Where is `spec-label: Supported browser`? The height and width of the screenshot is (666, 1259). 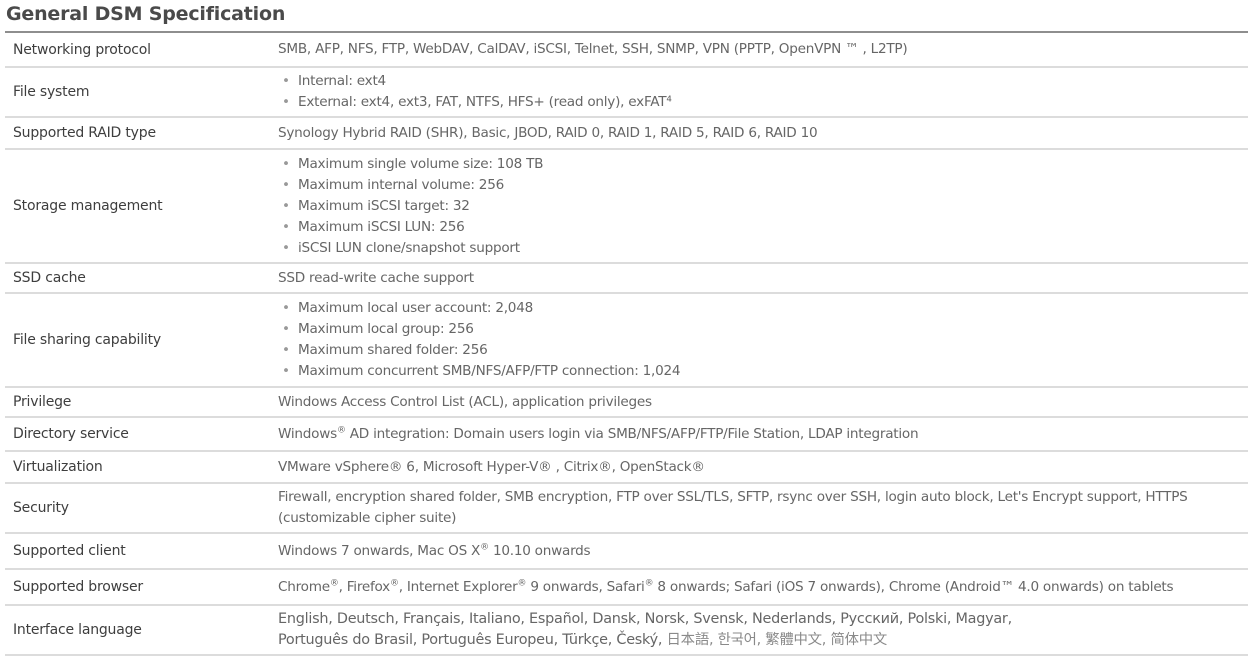
spec-label: Supported browser is located at coordinates (78, 587).